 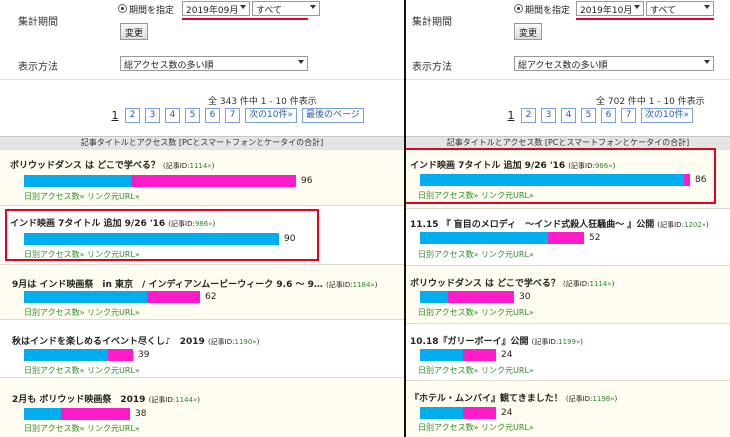 I want to click on article-title: 10.18『ガリーボーイ』公開 (記事ID:1199»), so click(x=569, y=340).